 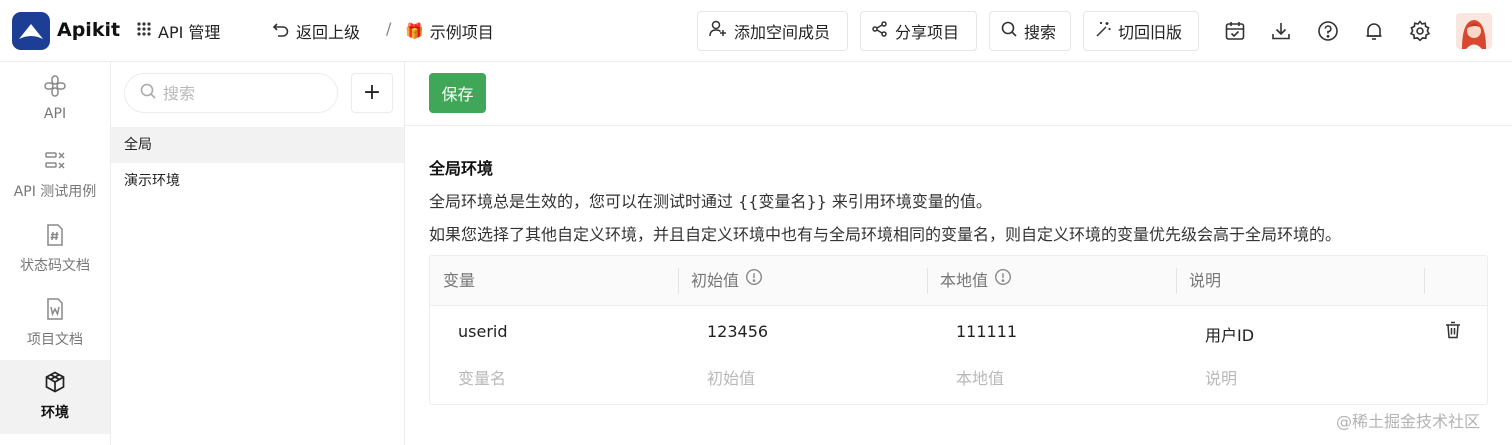 I want to click on left-rail: API API 测试用例 状态码文档 项目文档 环境, so click(x=55, y=253).